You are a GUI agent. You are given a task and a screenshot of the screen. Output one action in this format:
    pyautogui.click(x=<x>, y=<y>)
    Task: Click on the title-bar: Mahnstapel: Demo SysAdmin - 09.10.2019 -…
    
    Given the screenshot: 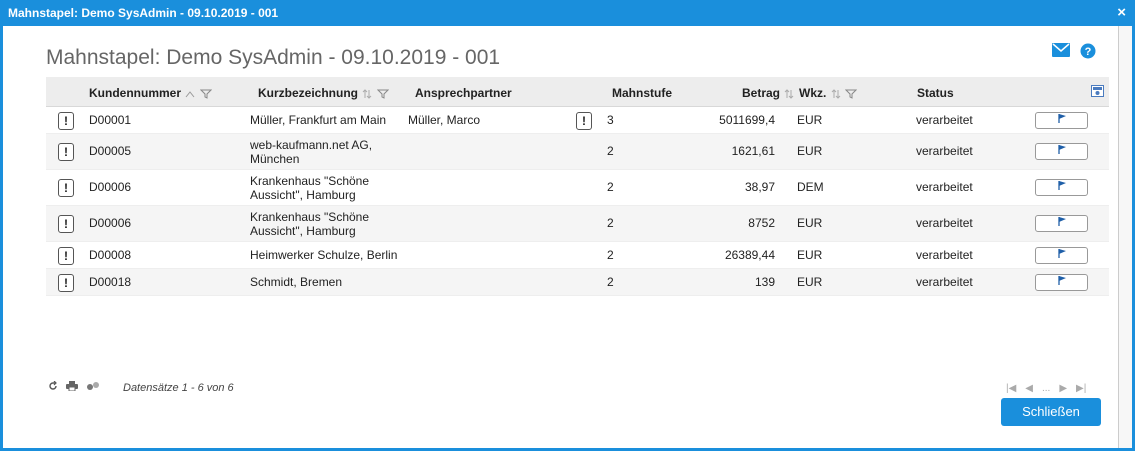 What is the action you would take?
    pyautogui.click(x=567, y=13)
    